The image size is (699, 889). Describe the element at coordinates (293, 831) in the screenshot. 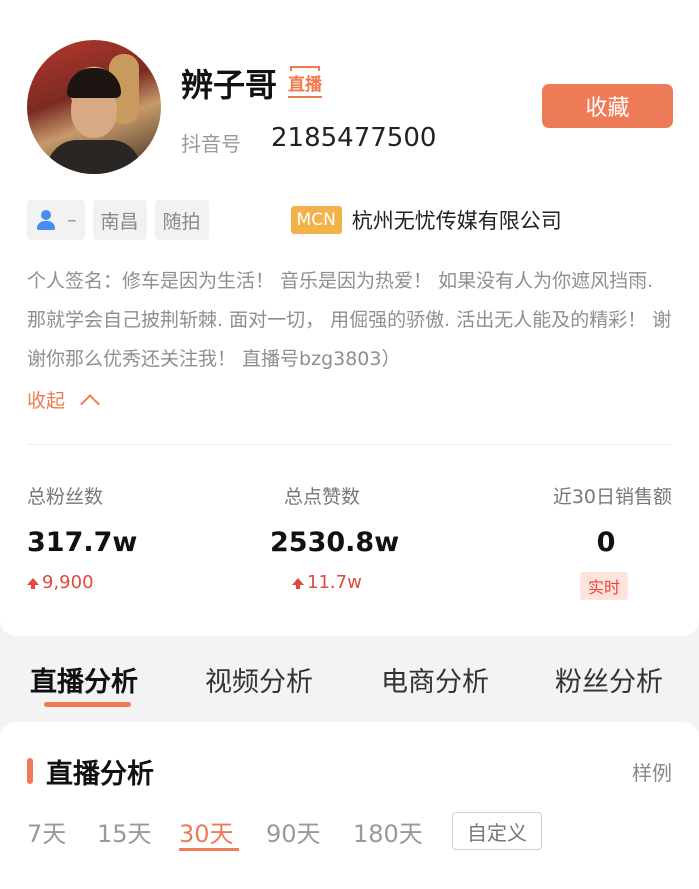

I see `range-90d: 90天` at that location.